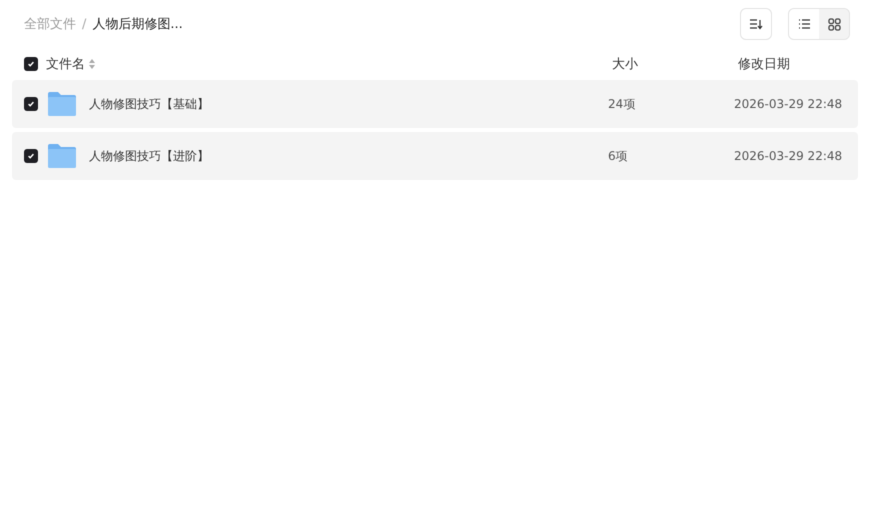  What do you see at coordinates (834, 24) in the screenshot?
I see `grid-icon` at bounding box center [834, 24].